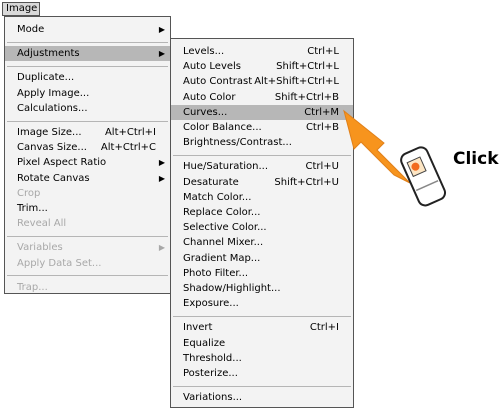  I want to click on menu-item-label: Desaturate, so click(211, 182).